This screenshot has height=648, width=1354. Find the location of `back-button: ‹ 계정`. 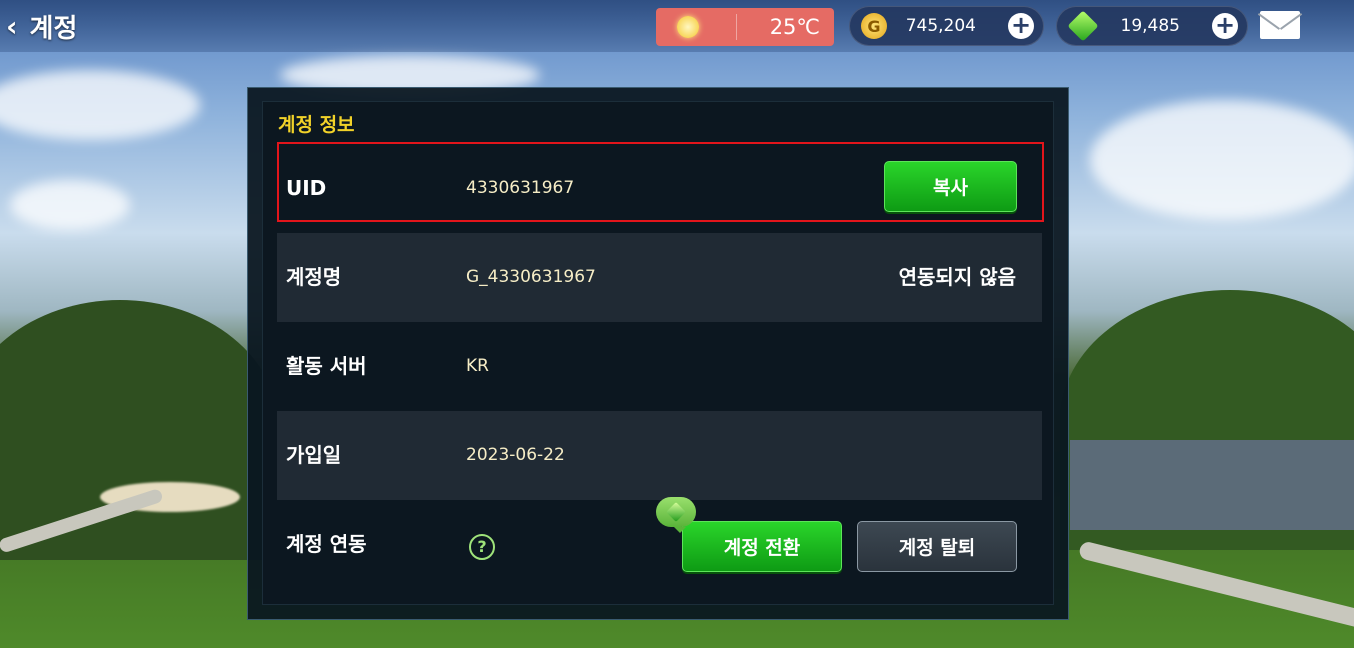

back-button: ‹ 계정 is located at coordinates (41, 26).